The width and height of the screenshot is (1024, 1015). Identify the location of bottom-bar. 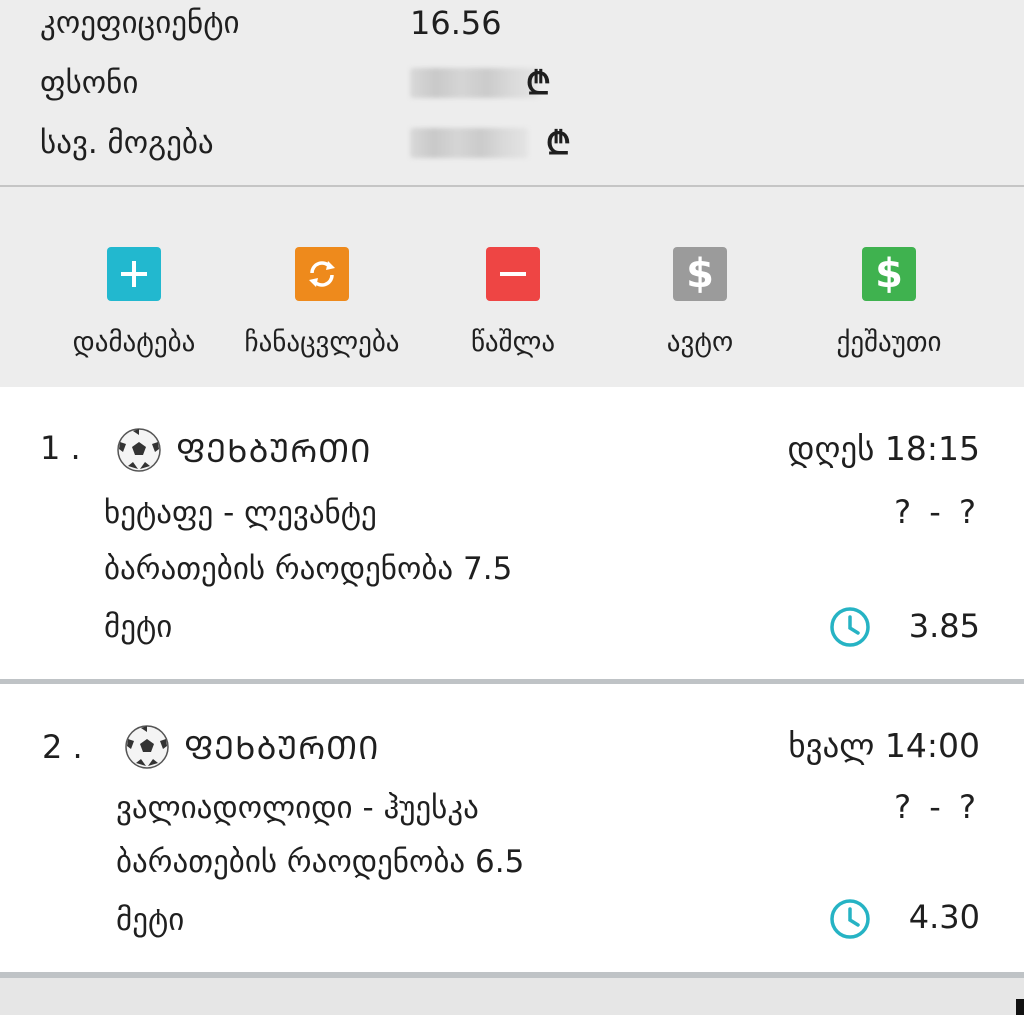
(512, 996).